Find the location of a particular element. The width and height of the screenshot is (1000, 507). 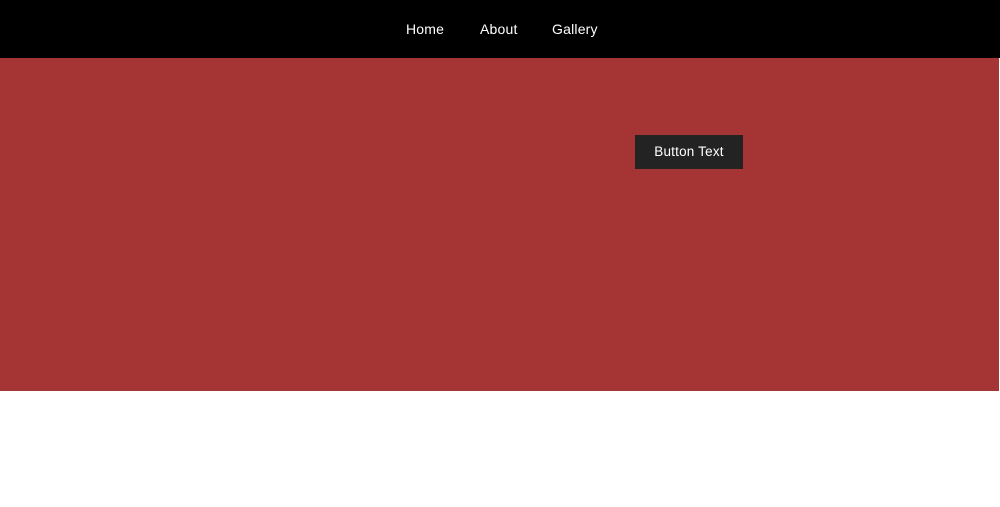

nav-link-gallery: Gallery is located at coordinates (575, 29).